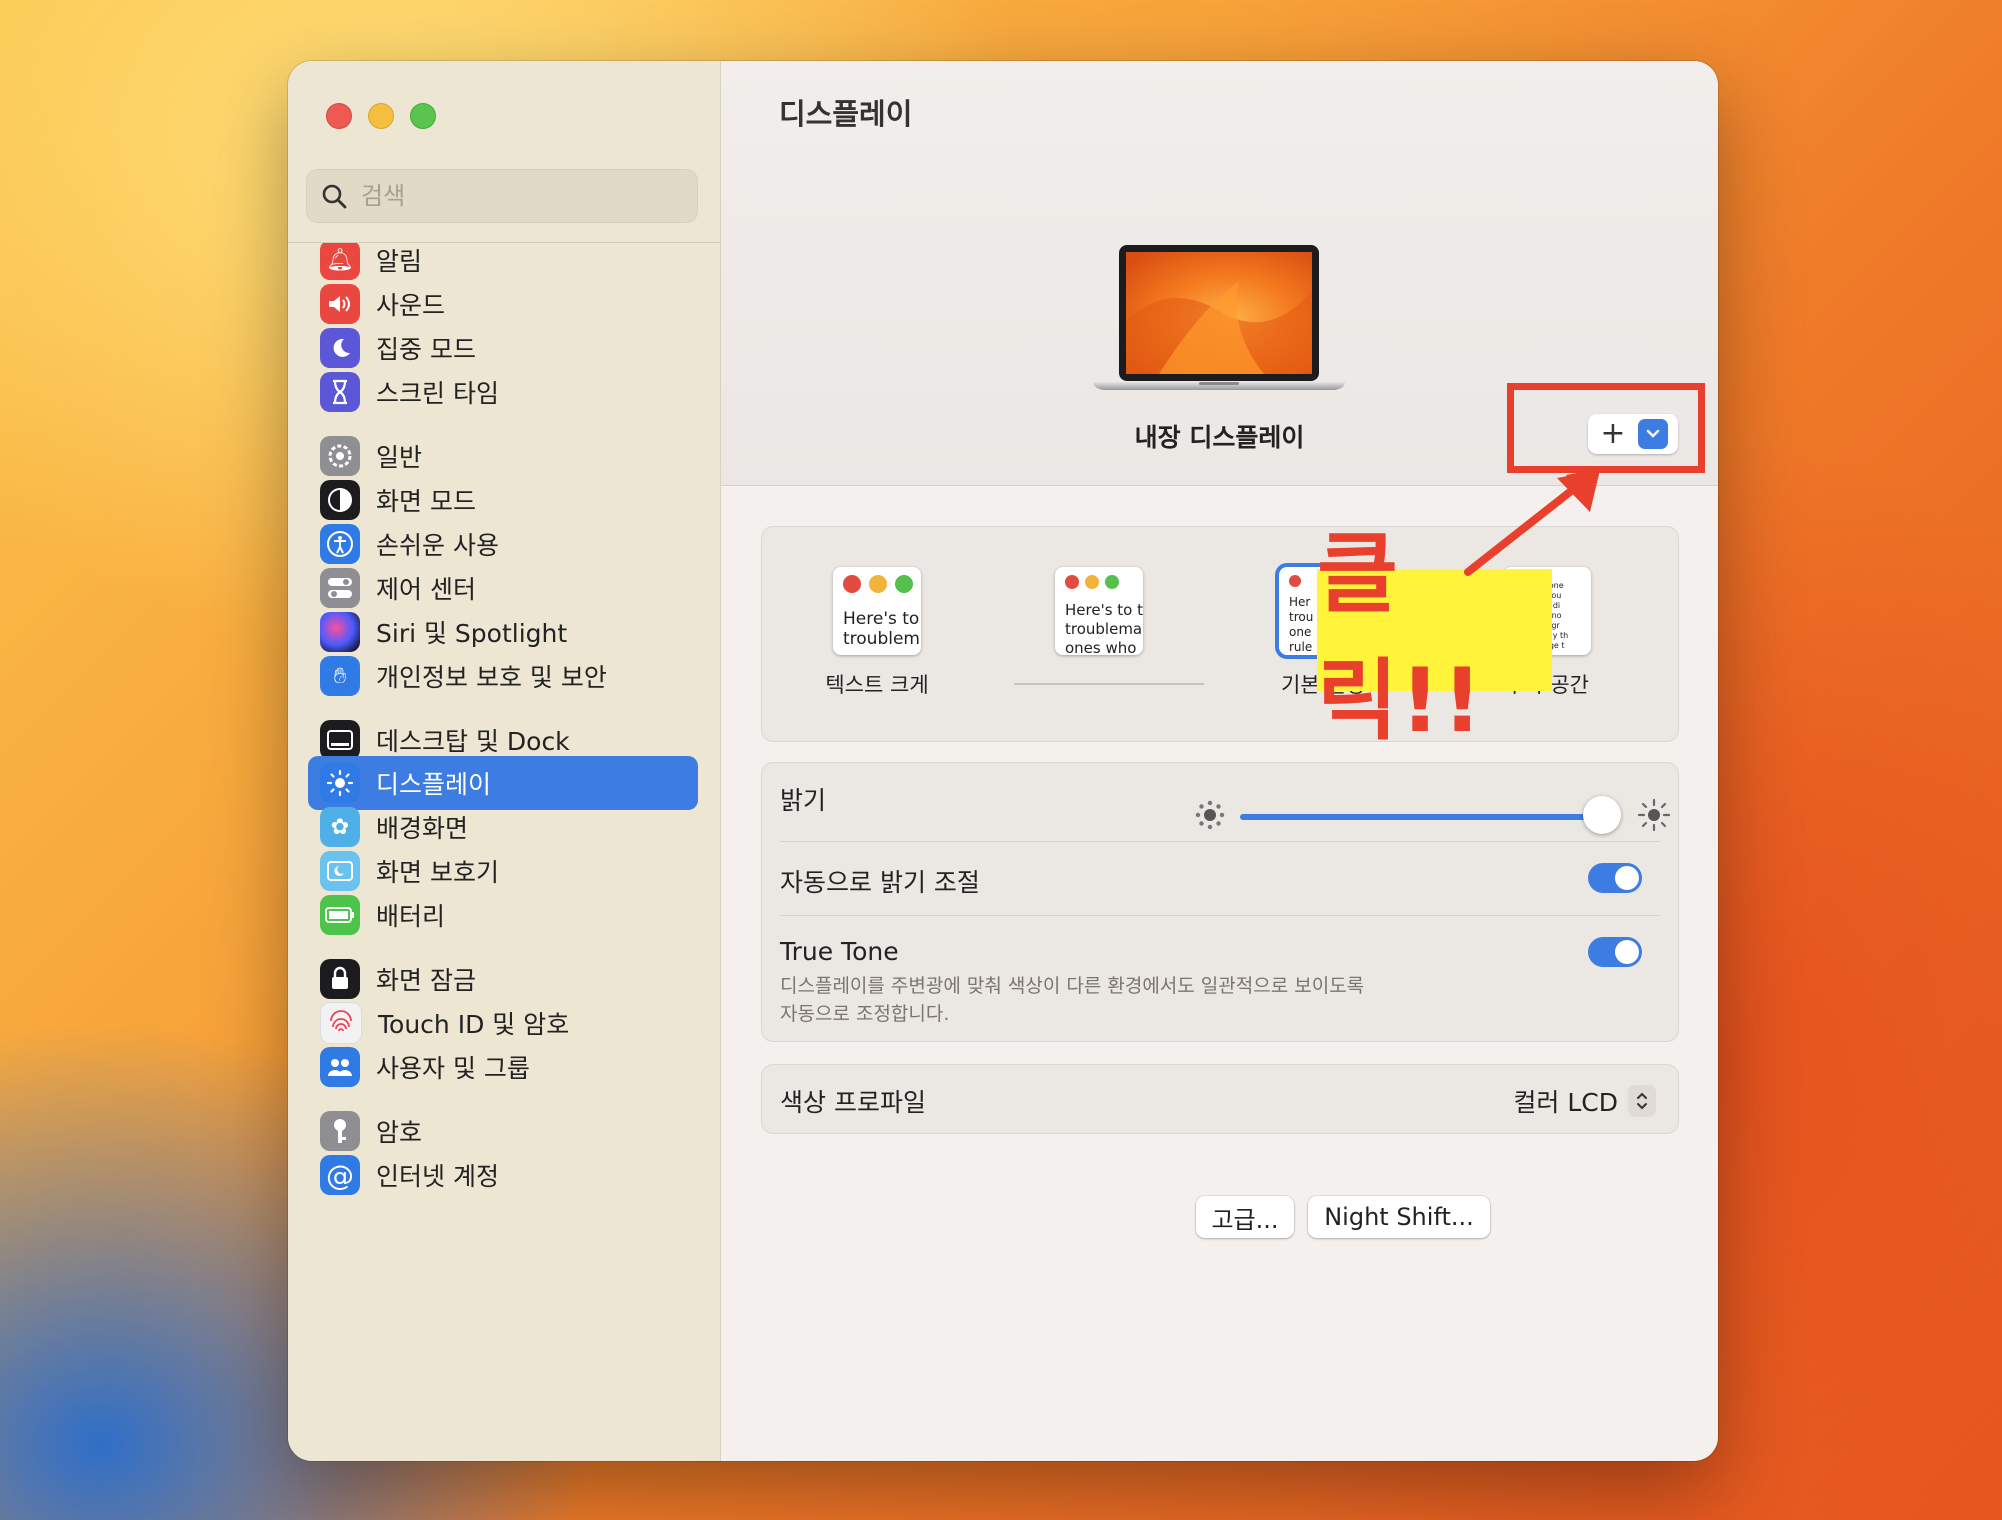 Image resolution: width=2002 pixels, height=1520 pixels. What do you see at coordinates (1654, 815) in the screenshot?
I see `sun-bright-icon` at bounding box center [1654, 815].